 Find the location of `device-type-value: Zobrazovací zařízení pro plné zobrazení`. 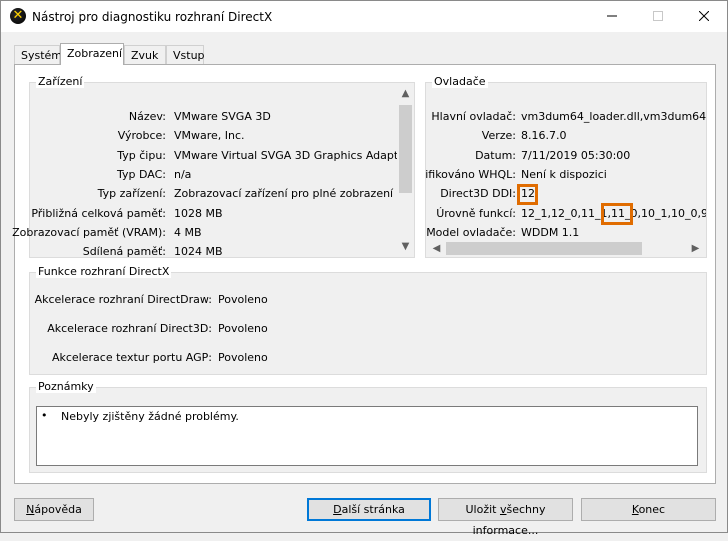

device-type-value: Zobrazovací zařízení pro plné zobrazení is located at coordinates (284, 193).